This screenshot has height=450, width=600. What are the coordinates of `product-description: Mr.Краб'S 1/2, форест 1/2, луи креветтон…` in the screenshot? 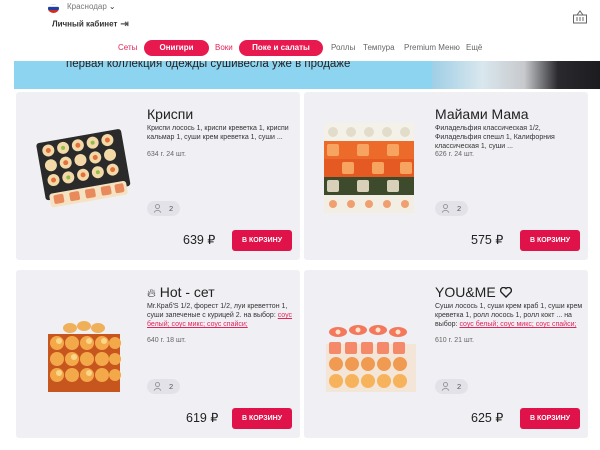 It's located at (222, 315).